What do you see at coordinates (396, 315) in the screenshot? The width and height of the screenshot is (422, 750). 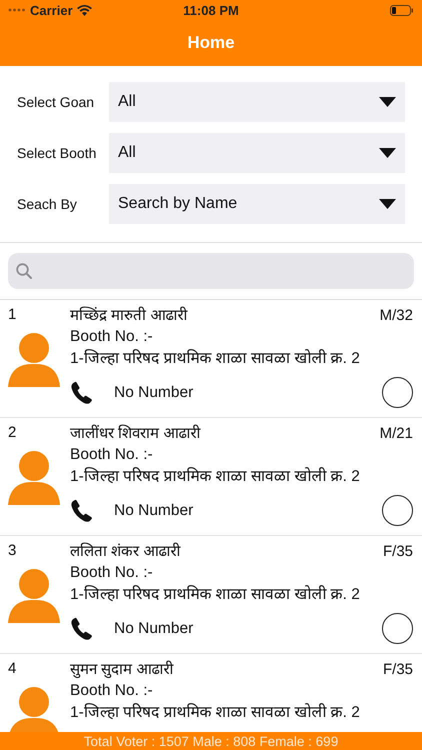 I see `gender-age: M/32` at bounding box center [396, 315].